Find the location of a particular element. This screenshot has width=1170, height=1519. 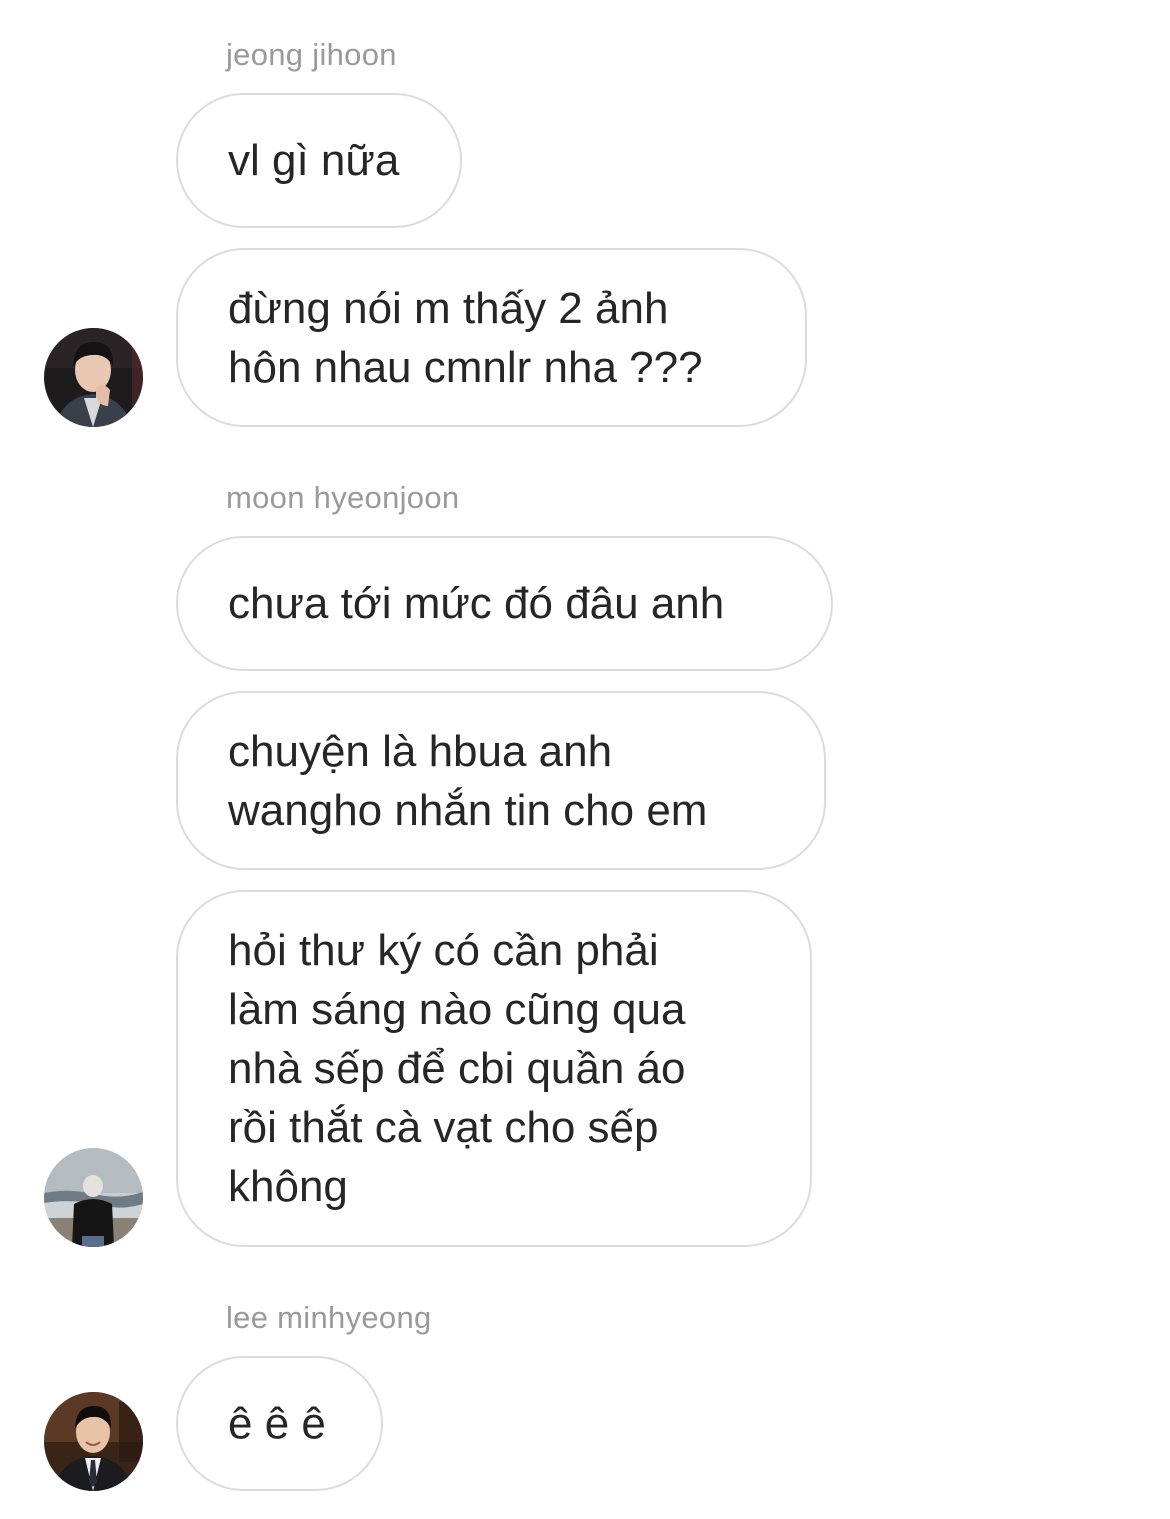

message-bubble: ê ê ê is located at coordinates (279, 1423).